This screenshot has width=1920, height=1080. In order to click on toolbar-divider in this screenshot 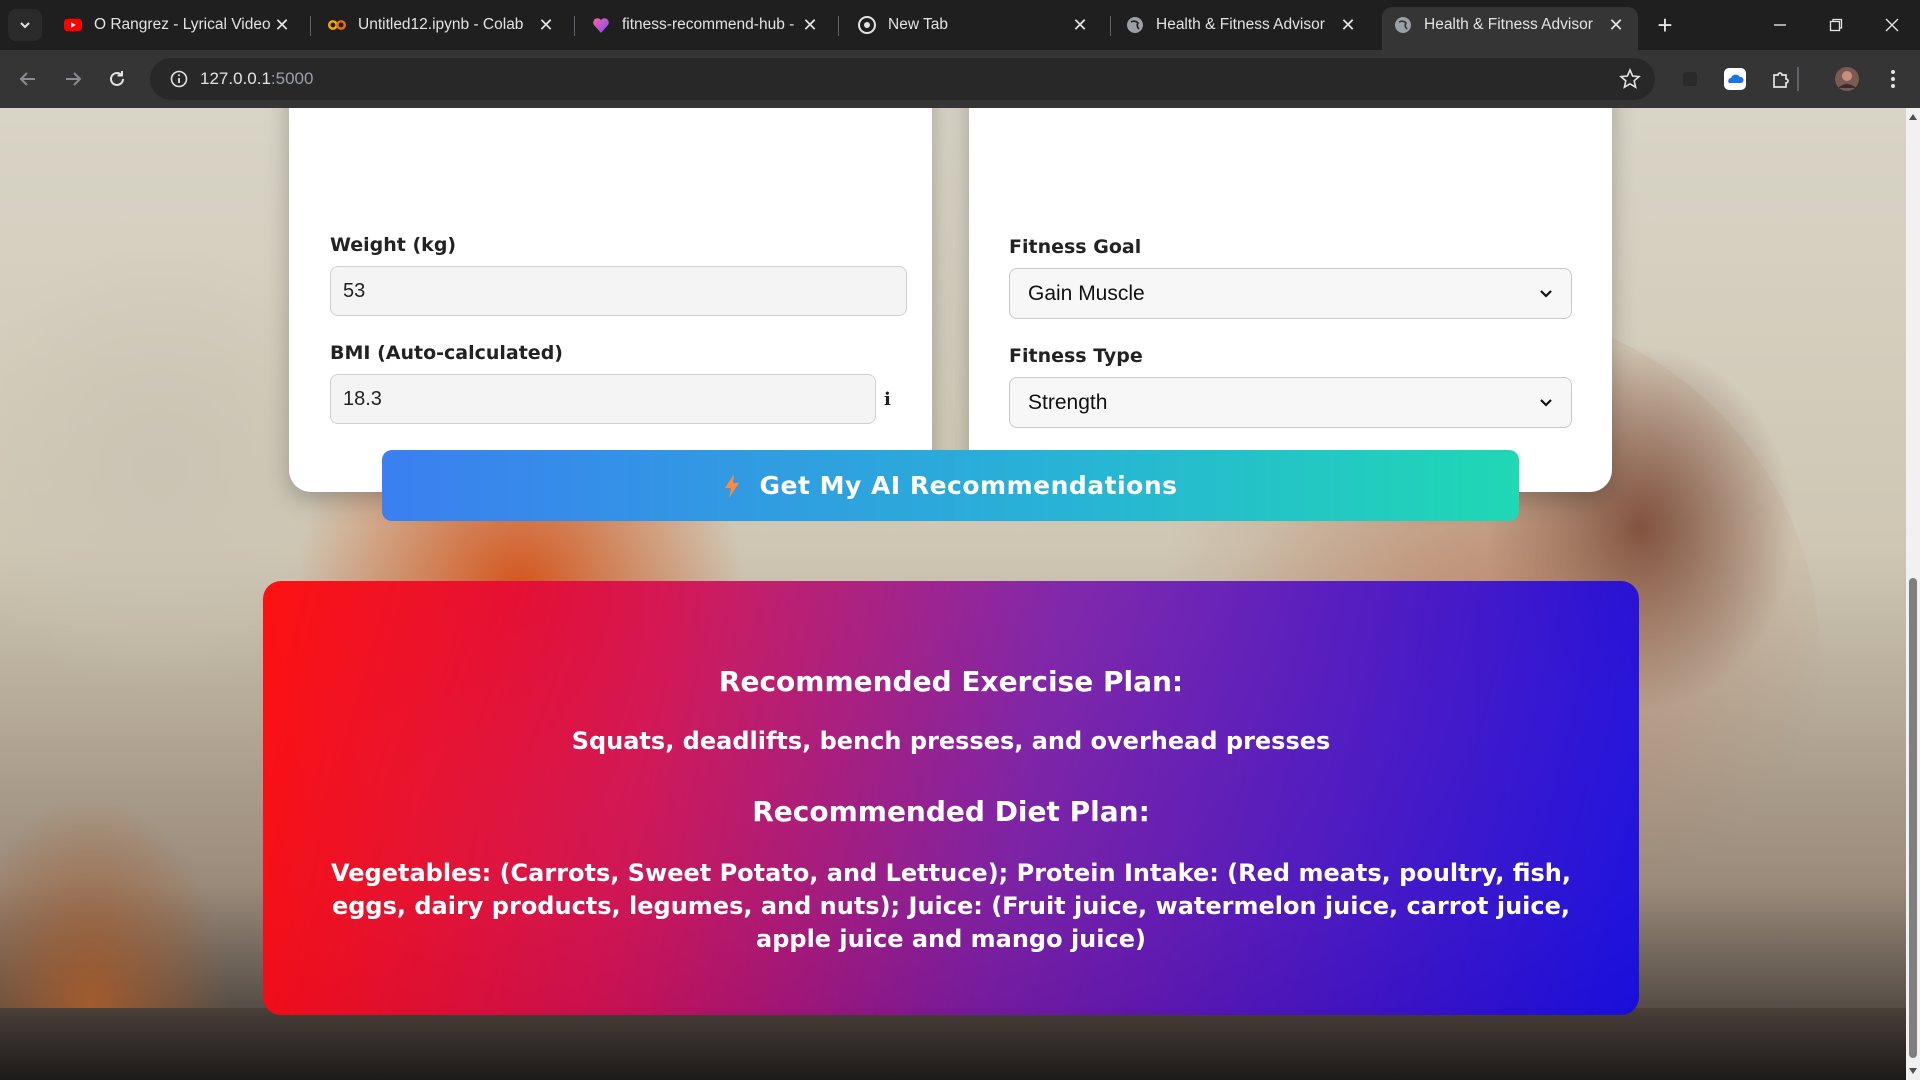, I will do `click(1798, 79)`.